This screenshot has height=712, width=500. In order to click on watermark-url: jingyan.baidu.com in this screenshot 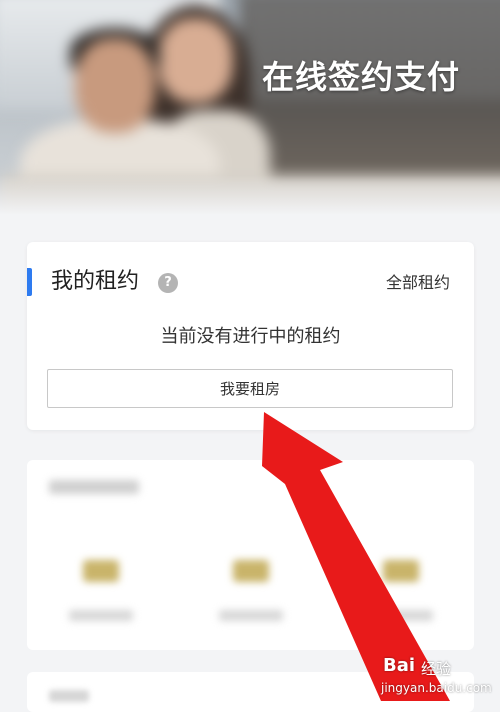, I will do `click(436, 688)`.